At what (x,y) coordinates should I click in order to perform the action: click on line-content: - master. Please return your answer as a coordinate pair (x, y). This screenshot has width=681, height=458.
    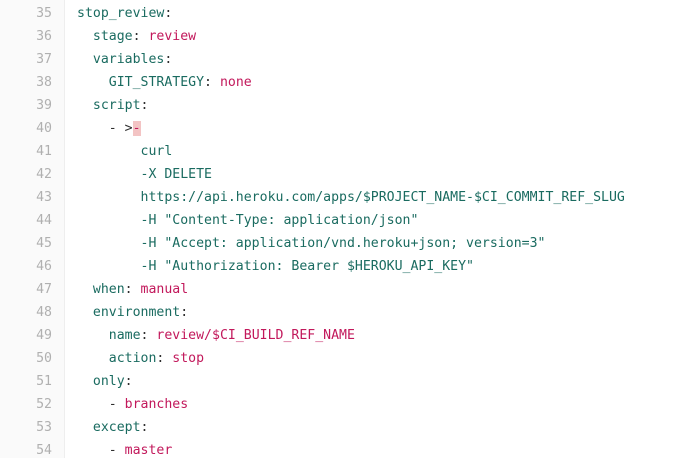
    Looking at the image, I should click on (125, 448).